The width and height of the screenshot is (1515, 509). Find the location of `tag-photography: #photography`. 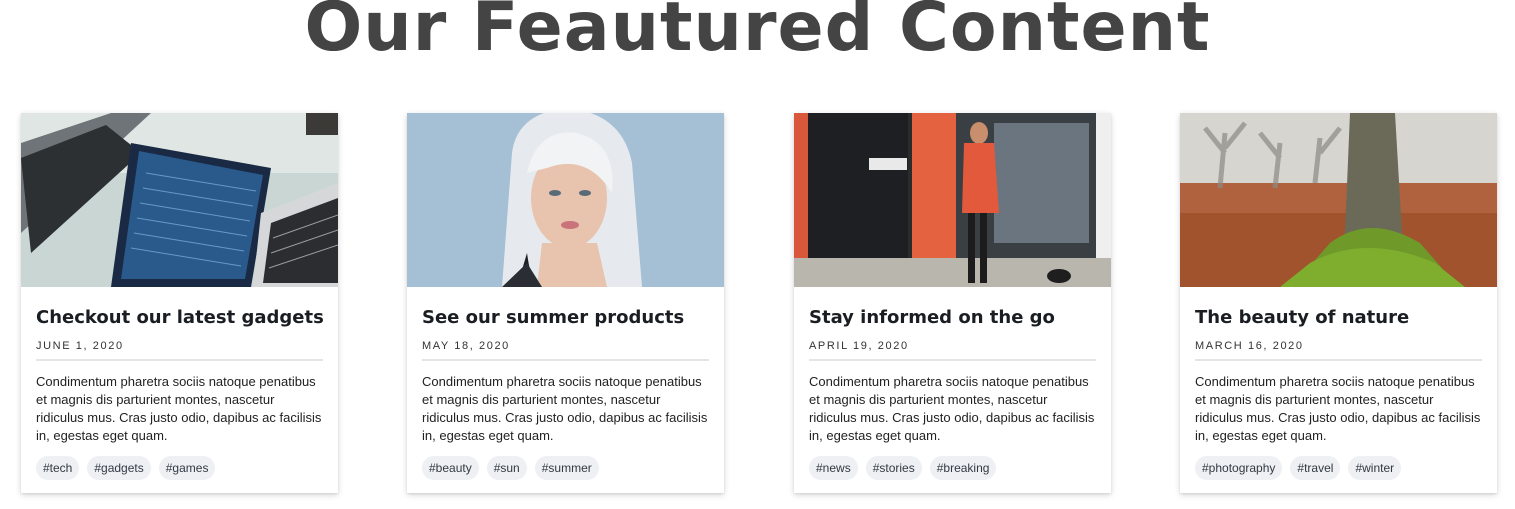

tag-photography: #photography is located at coordinates (1239, 468).